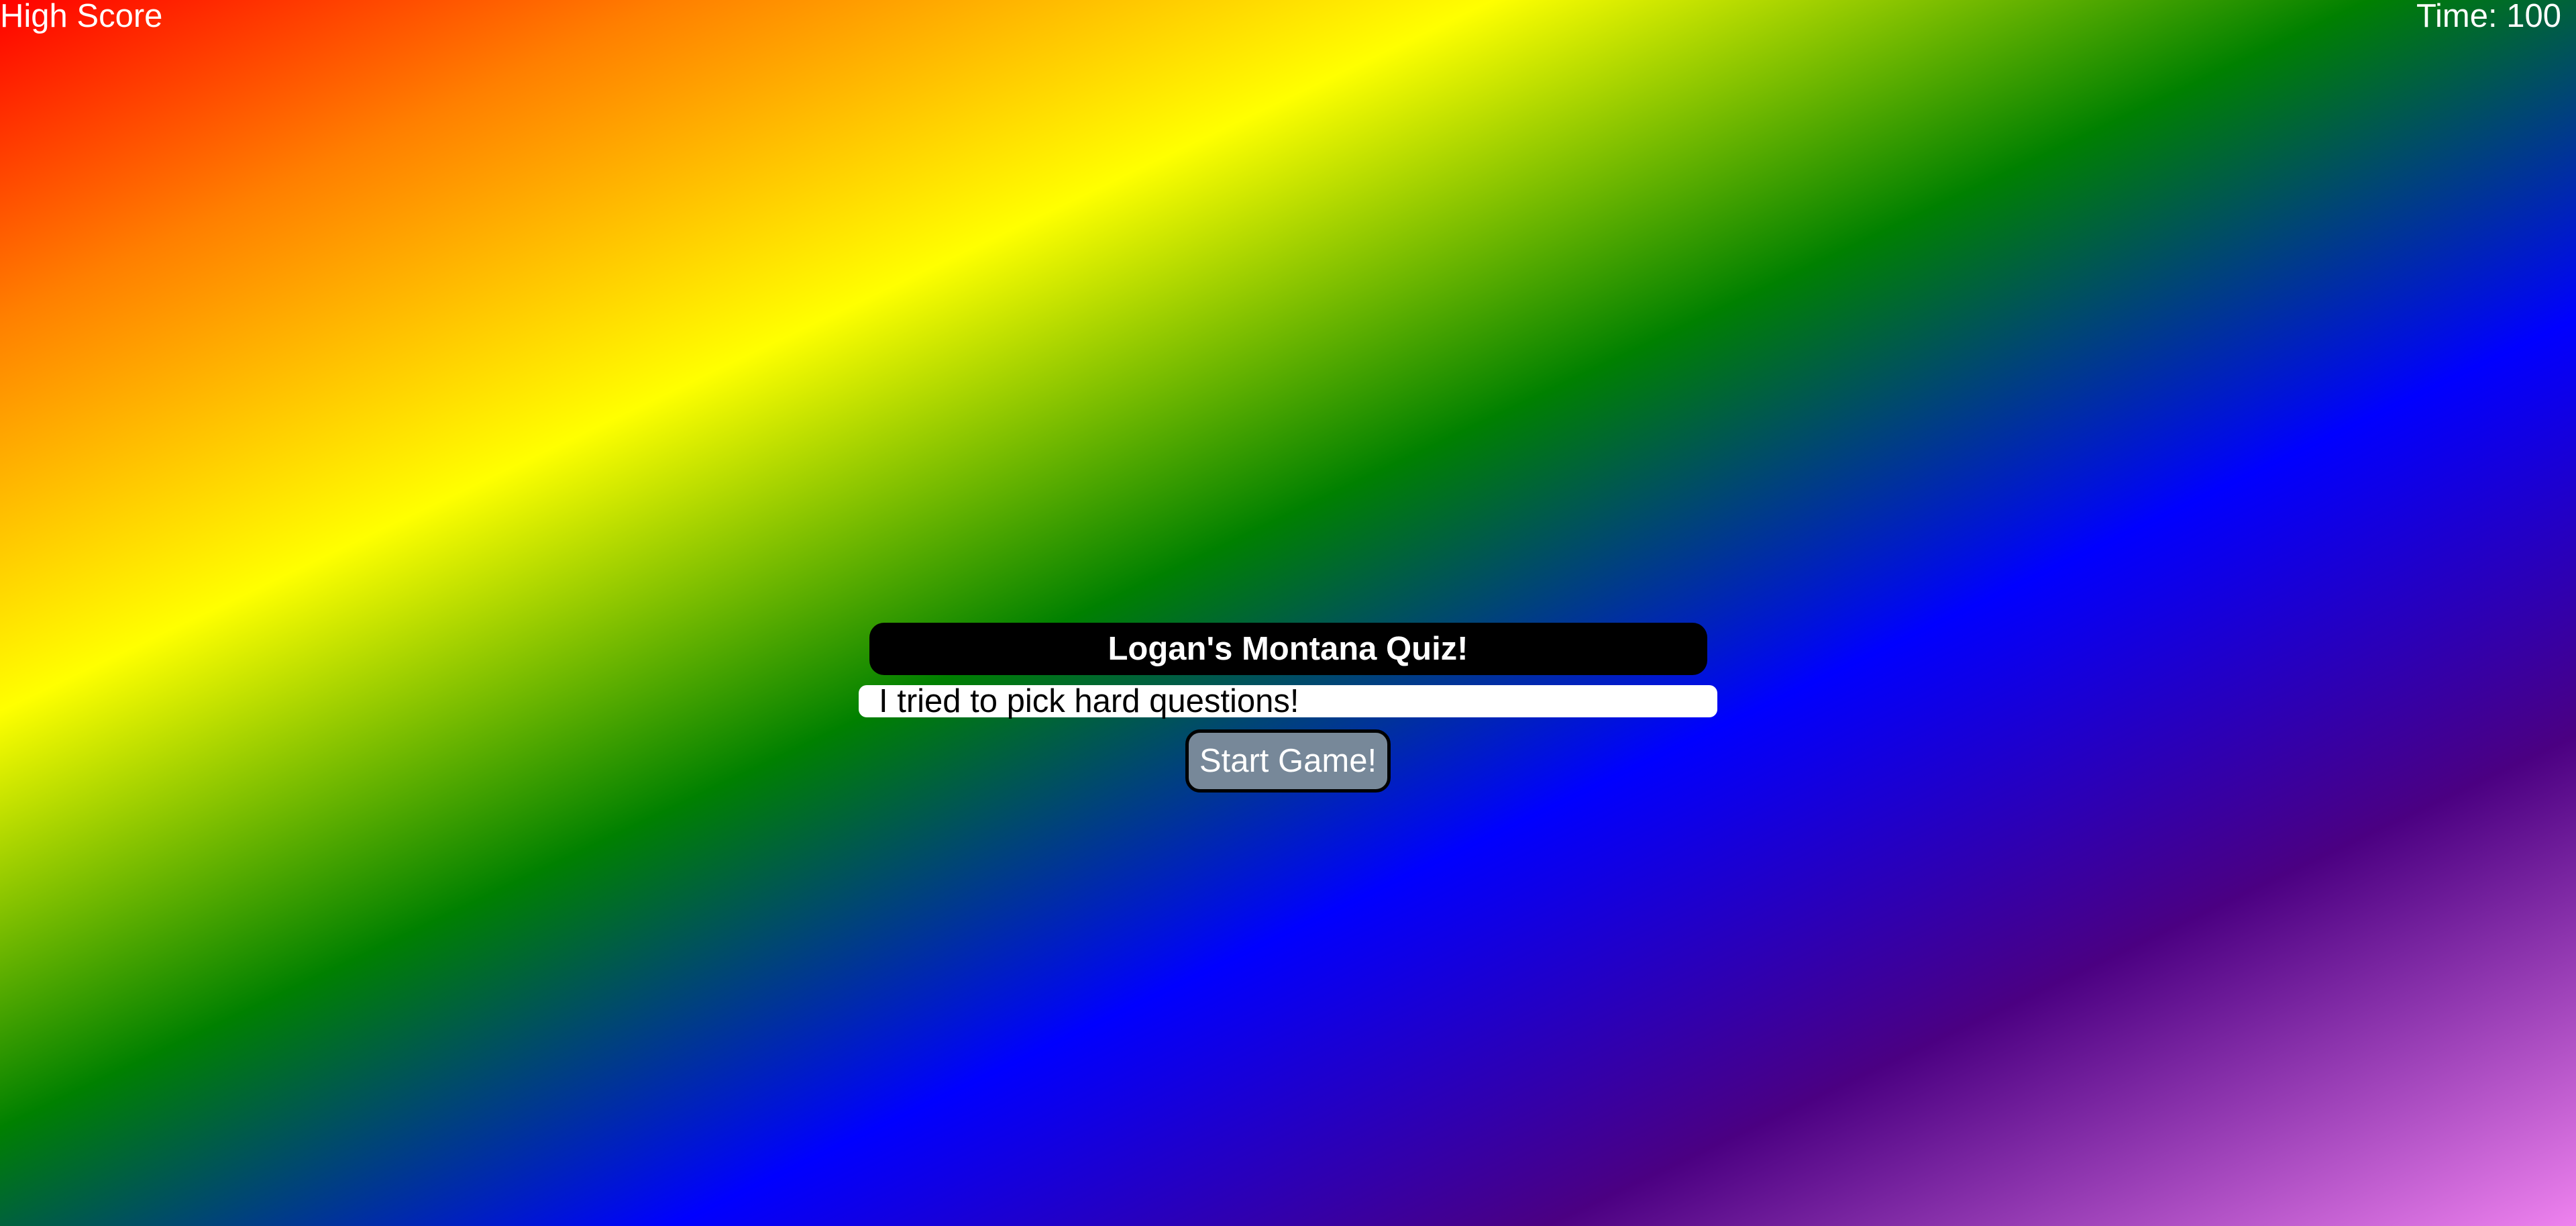  I want to click on start-game-button: Start Game!, so click(1288, 761).